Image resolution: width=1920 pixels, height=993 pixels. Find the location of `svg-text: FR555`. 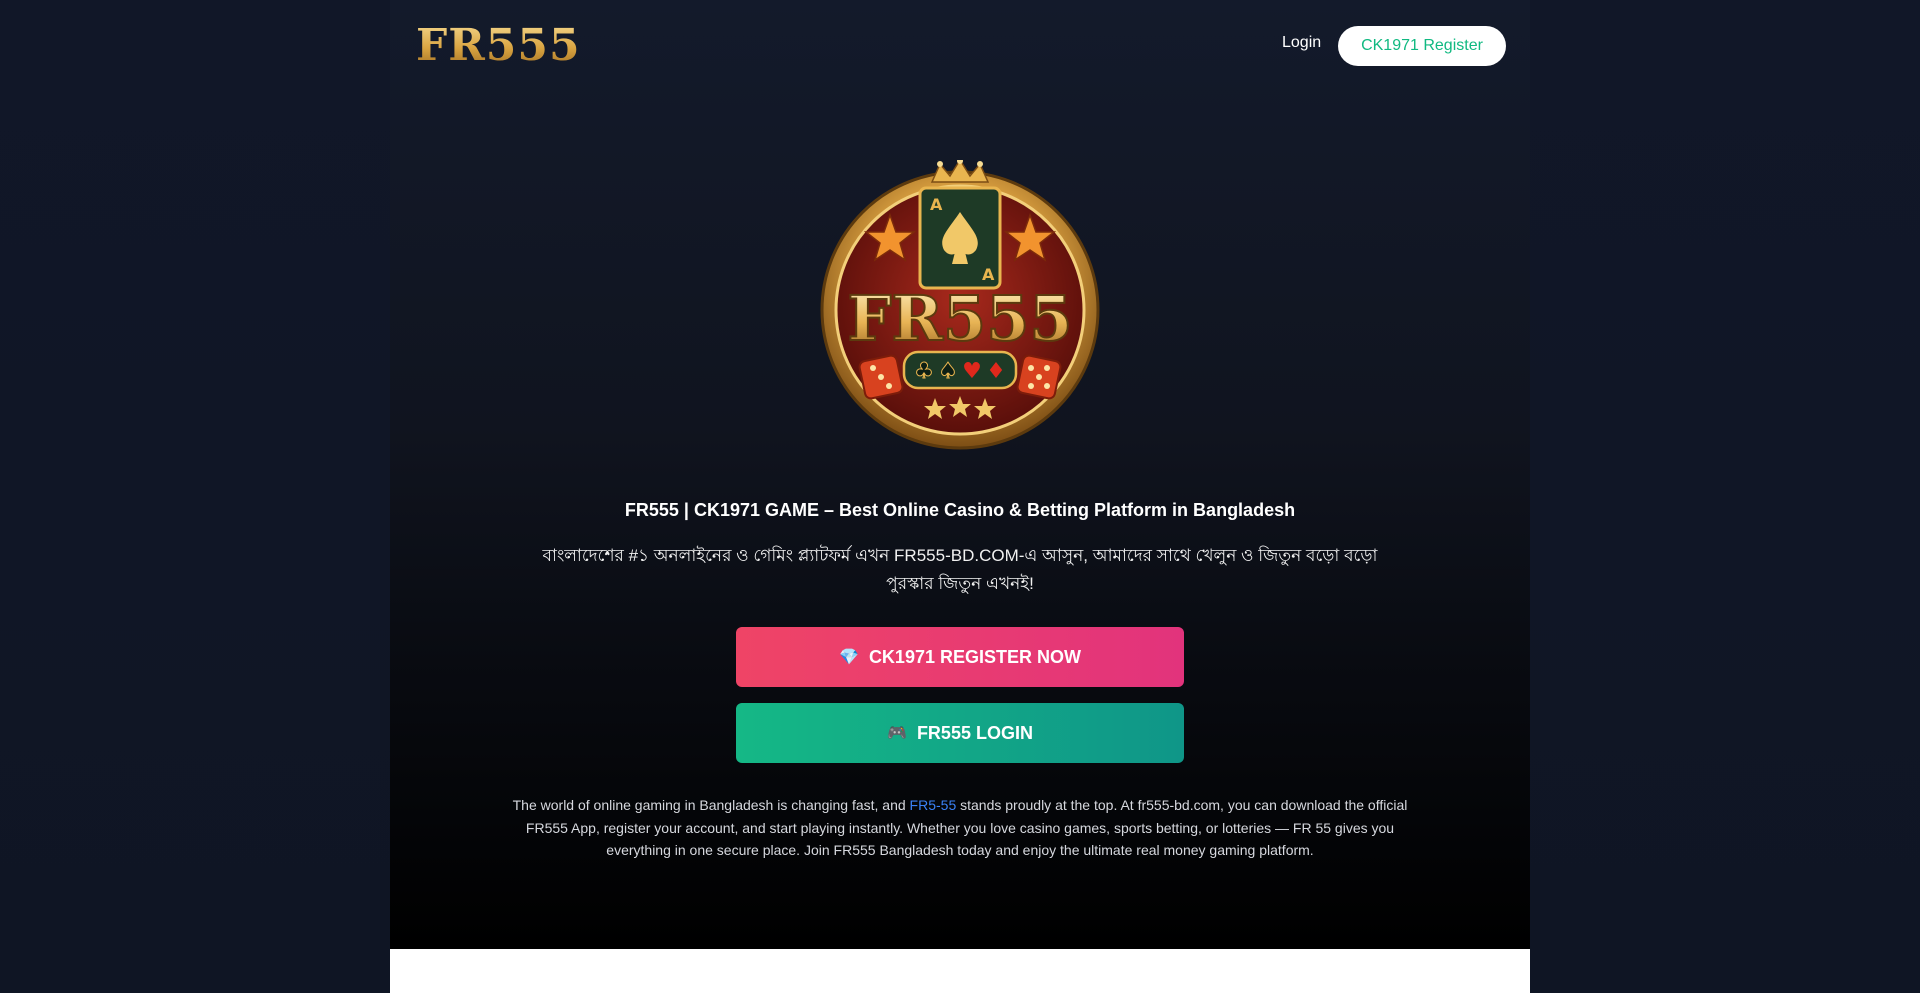

svg-text: FR555 is located at coordinates (960, 318).